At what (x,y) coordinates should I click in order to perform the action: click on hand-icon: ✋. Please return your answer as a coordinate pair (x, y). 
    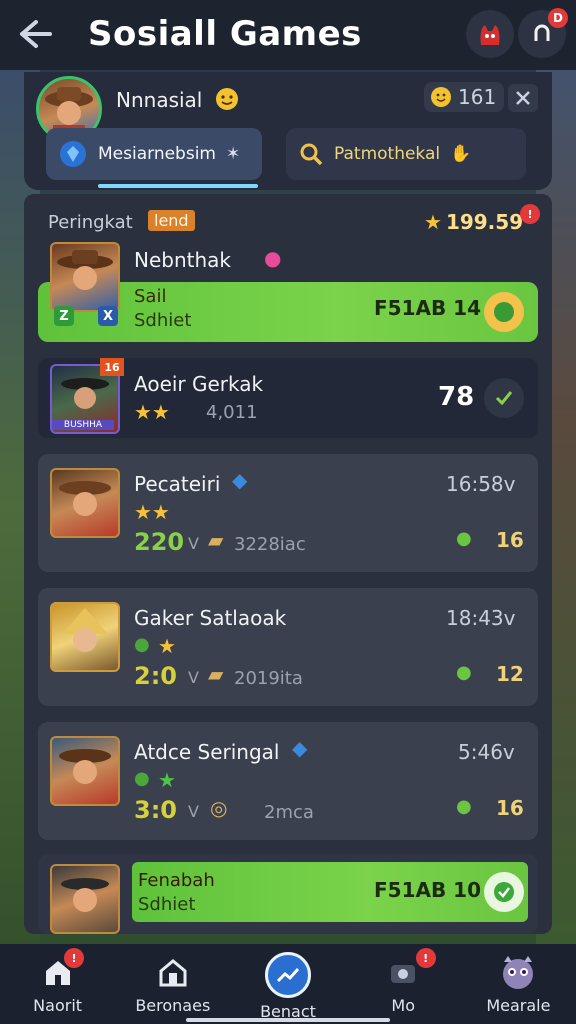
    Looking at the image, I should click on (461, 154).